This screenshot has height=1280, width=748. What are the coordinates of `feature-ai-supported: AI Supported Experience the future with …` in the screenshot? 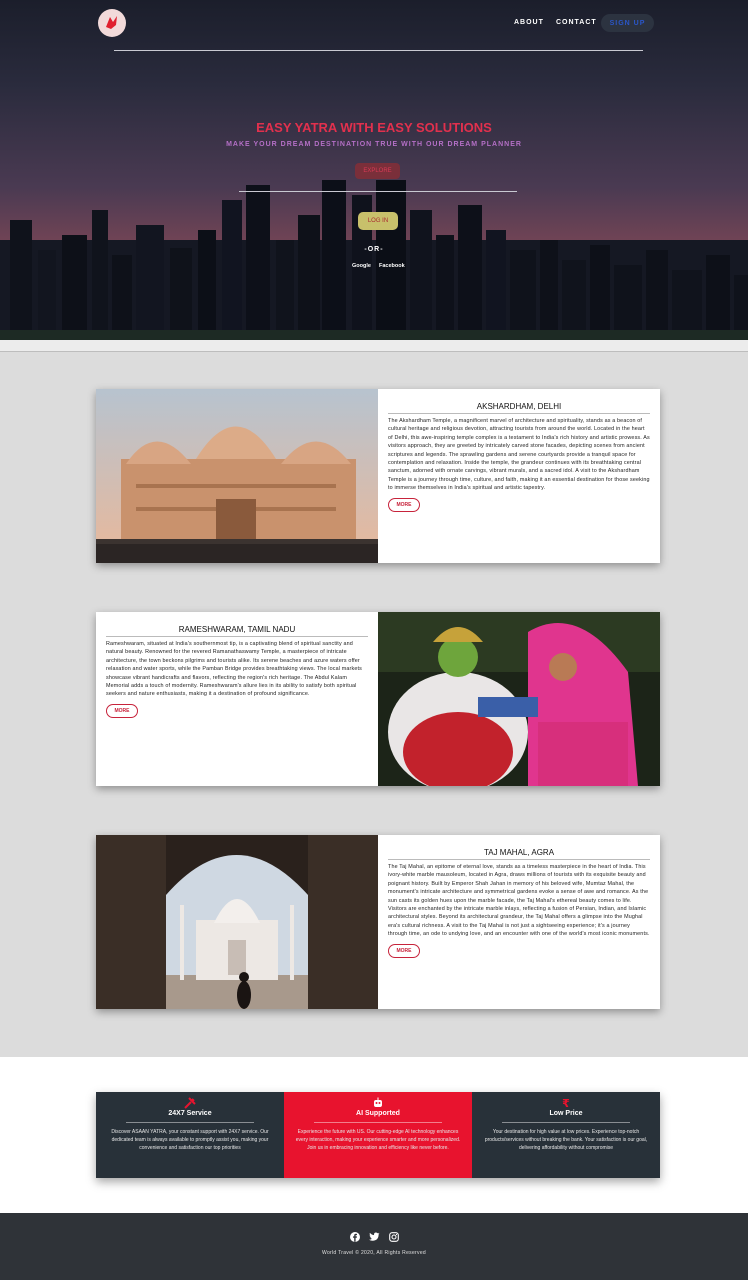 It's located at (378, 1135).